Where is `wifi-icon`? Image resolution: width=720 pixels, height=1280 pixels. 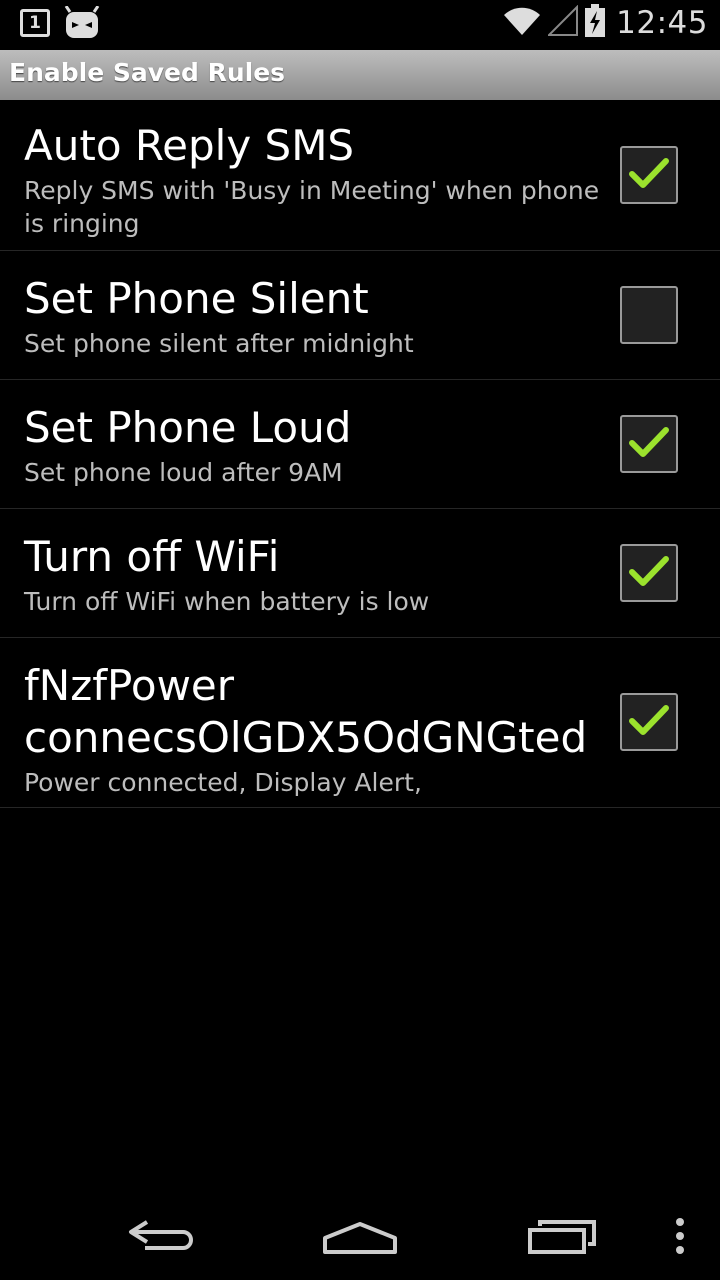
wifi-icon is located at coordinates (522, 23).